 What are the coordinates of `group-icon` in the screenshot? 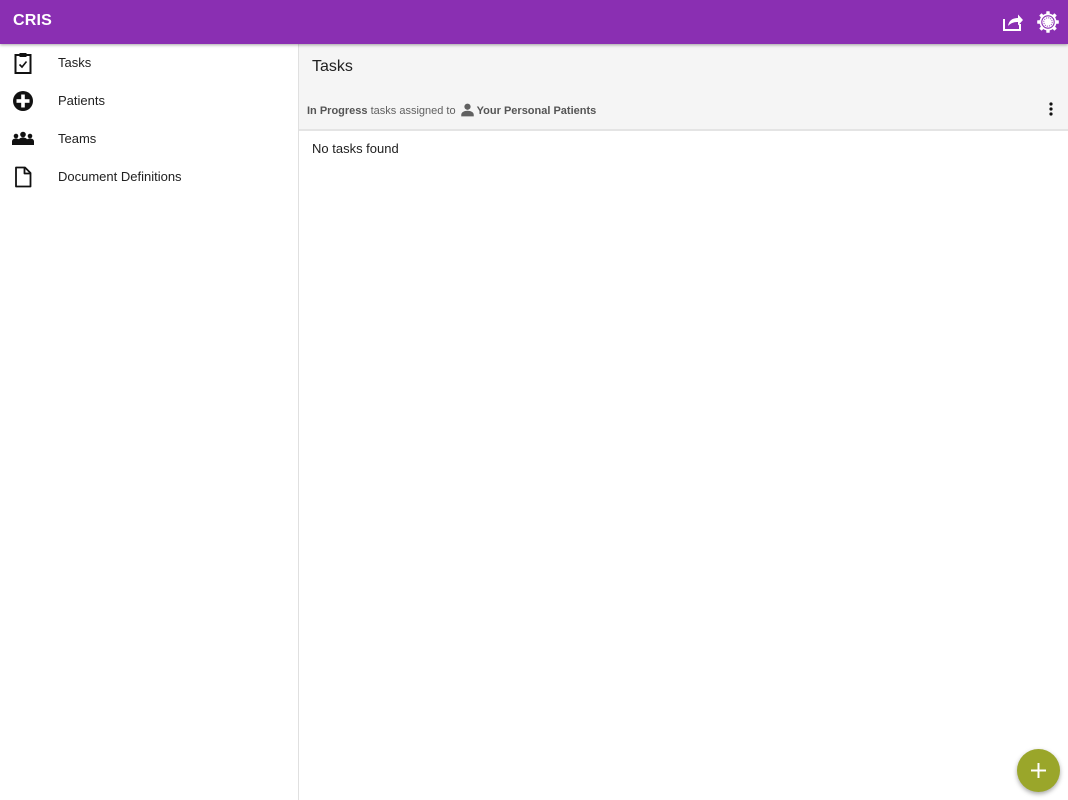 It's located at (23, 139).